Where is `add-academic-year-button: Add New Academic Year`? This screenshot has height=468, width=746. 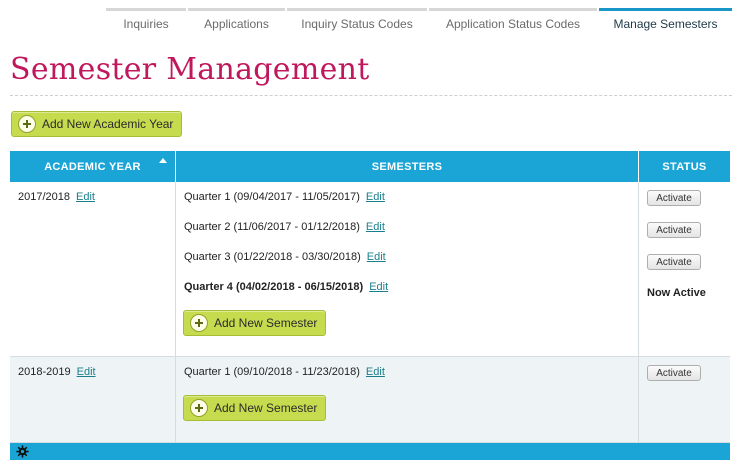
add-academic-year-button: Add New Academic Year is located at coordinates (97, 124).